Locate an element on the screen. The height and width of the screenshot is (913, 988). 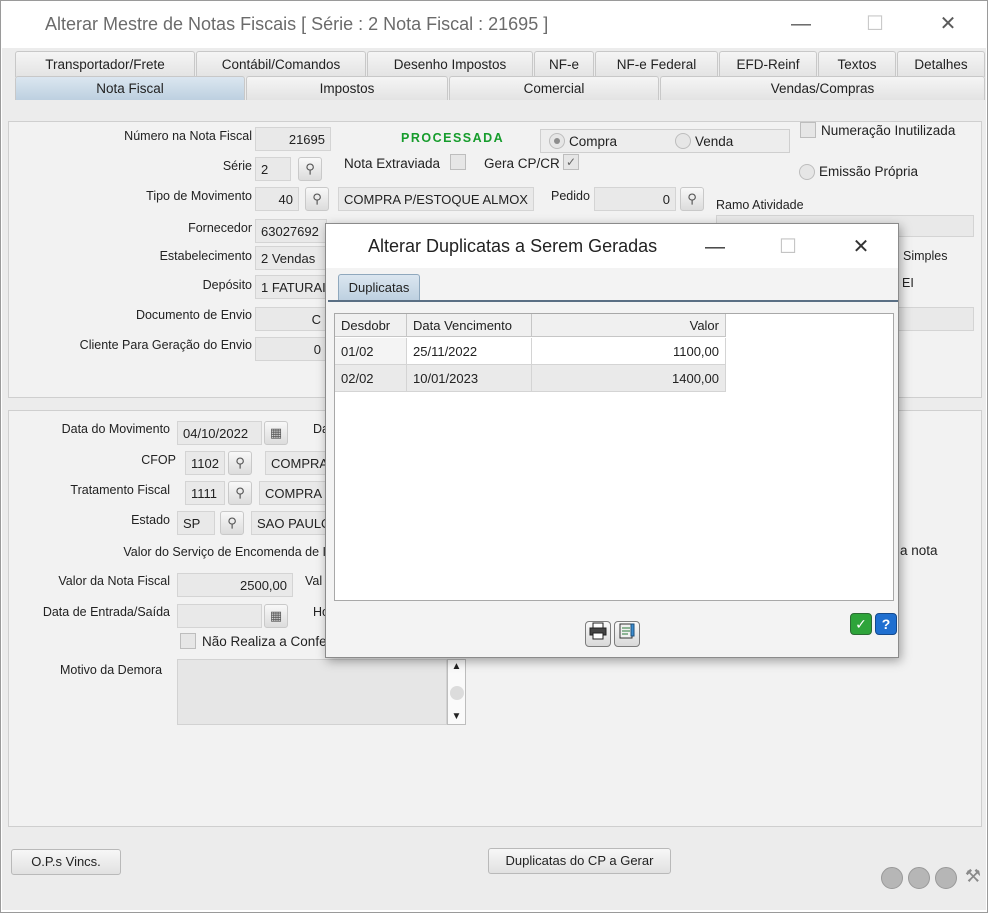
tab-textos: Textos is located at coordinates (857, 64).